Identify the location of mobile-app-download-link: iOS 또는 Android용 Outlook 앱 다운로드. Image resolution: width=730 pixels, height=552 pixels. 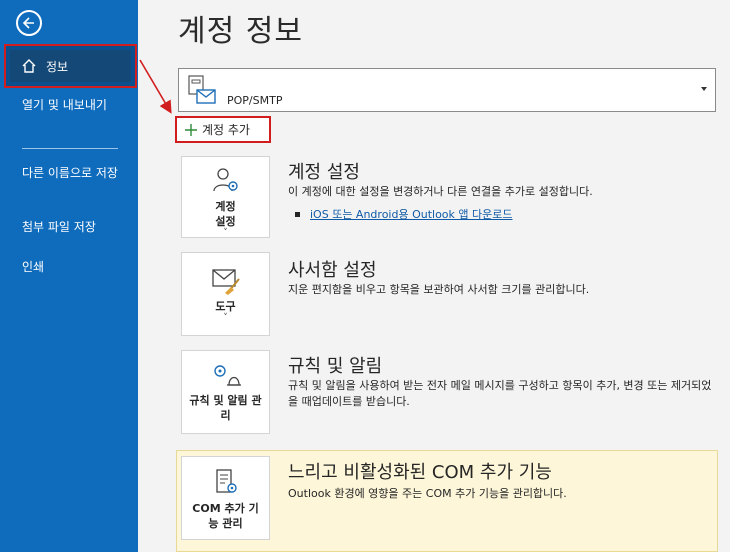
(404, 214).